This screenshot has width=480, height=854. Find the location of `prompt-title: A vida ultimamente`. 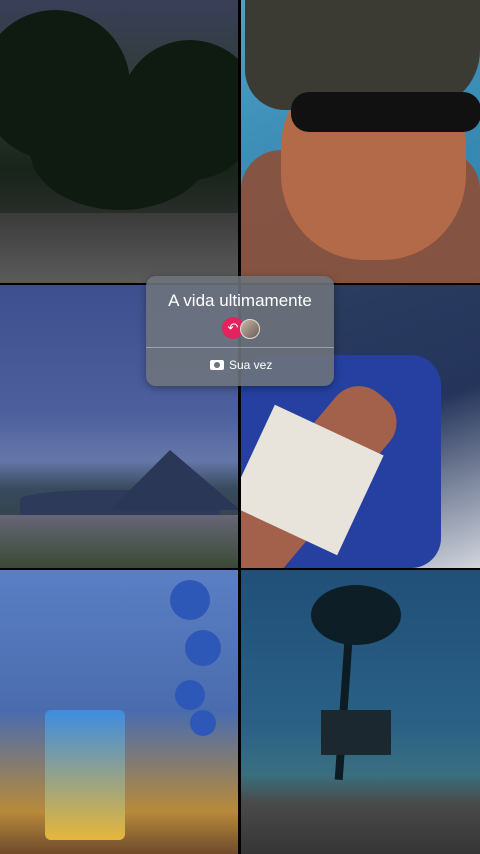

prompt-title: A vida ultimamente is located at coordinates (240, 300).